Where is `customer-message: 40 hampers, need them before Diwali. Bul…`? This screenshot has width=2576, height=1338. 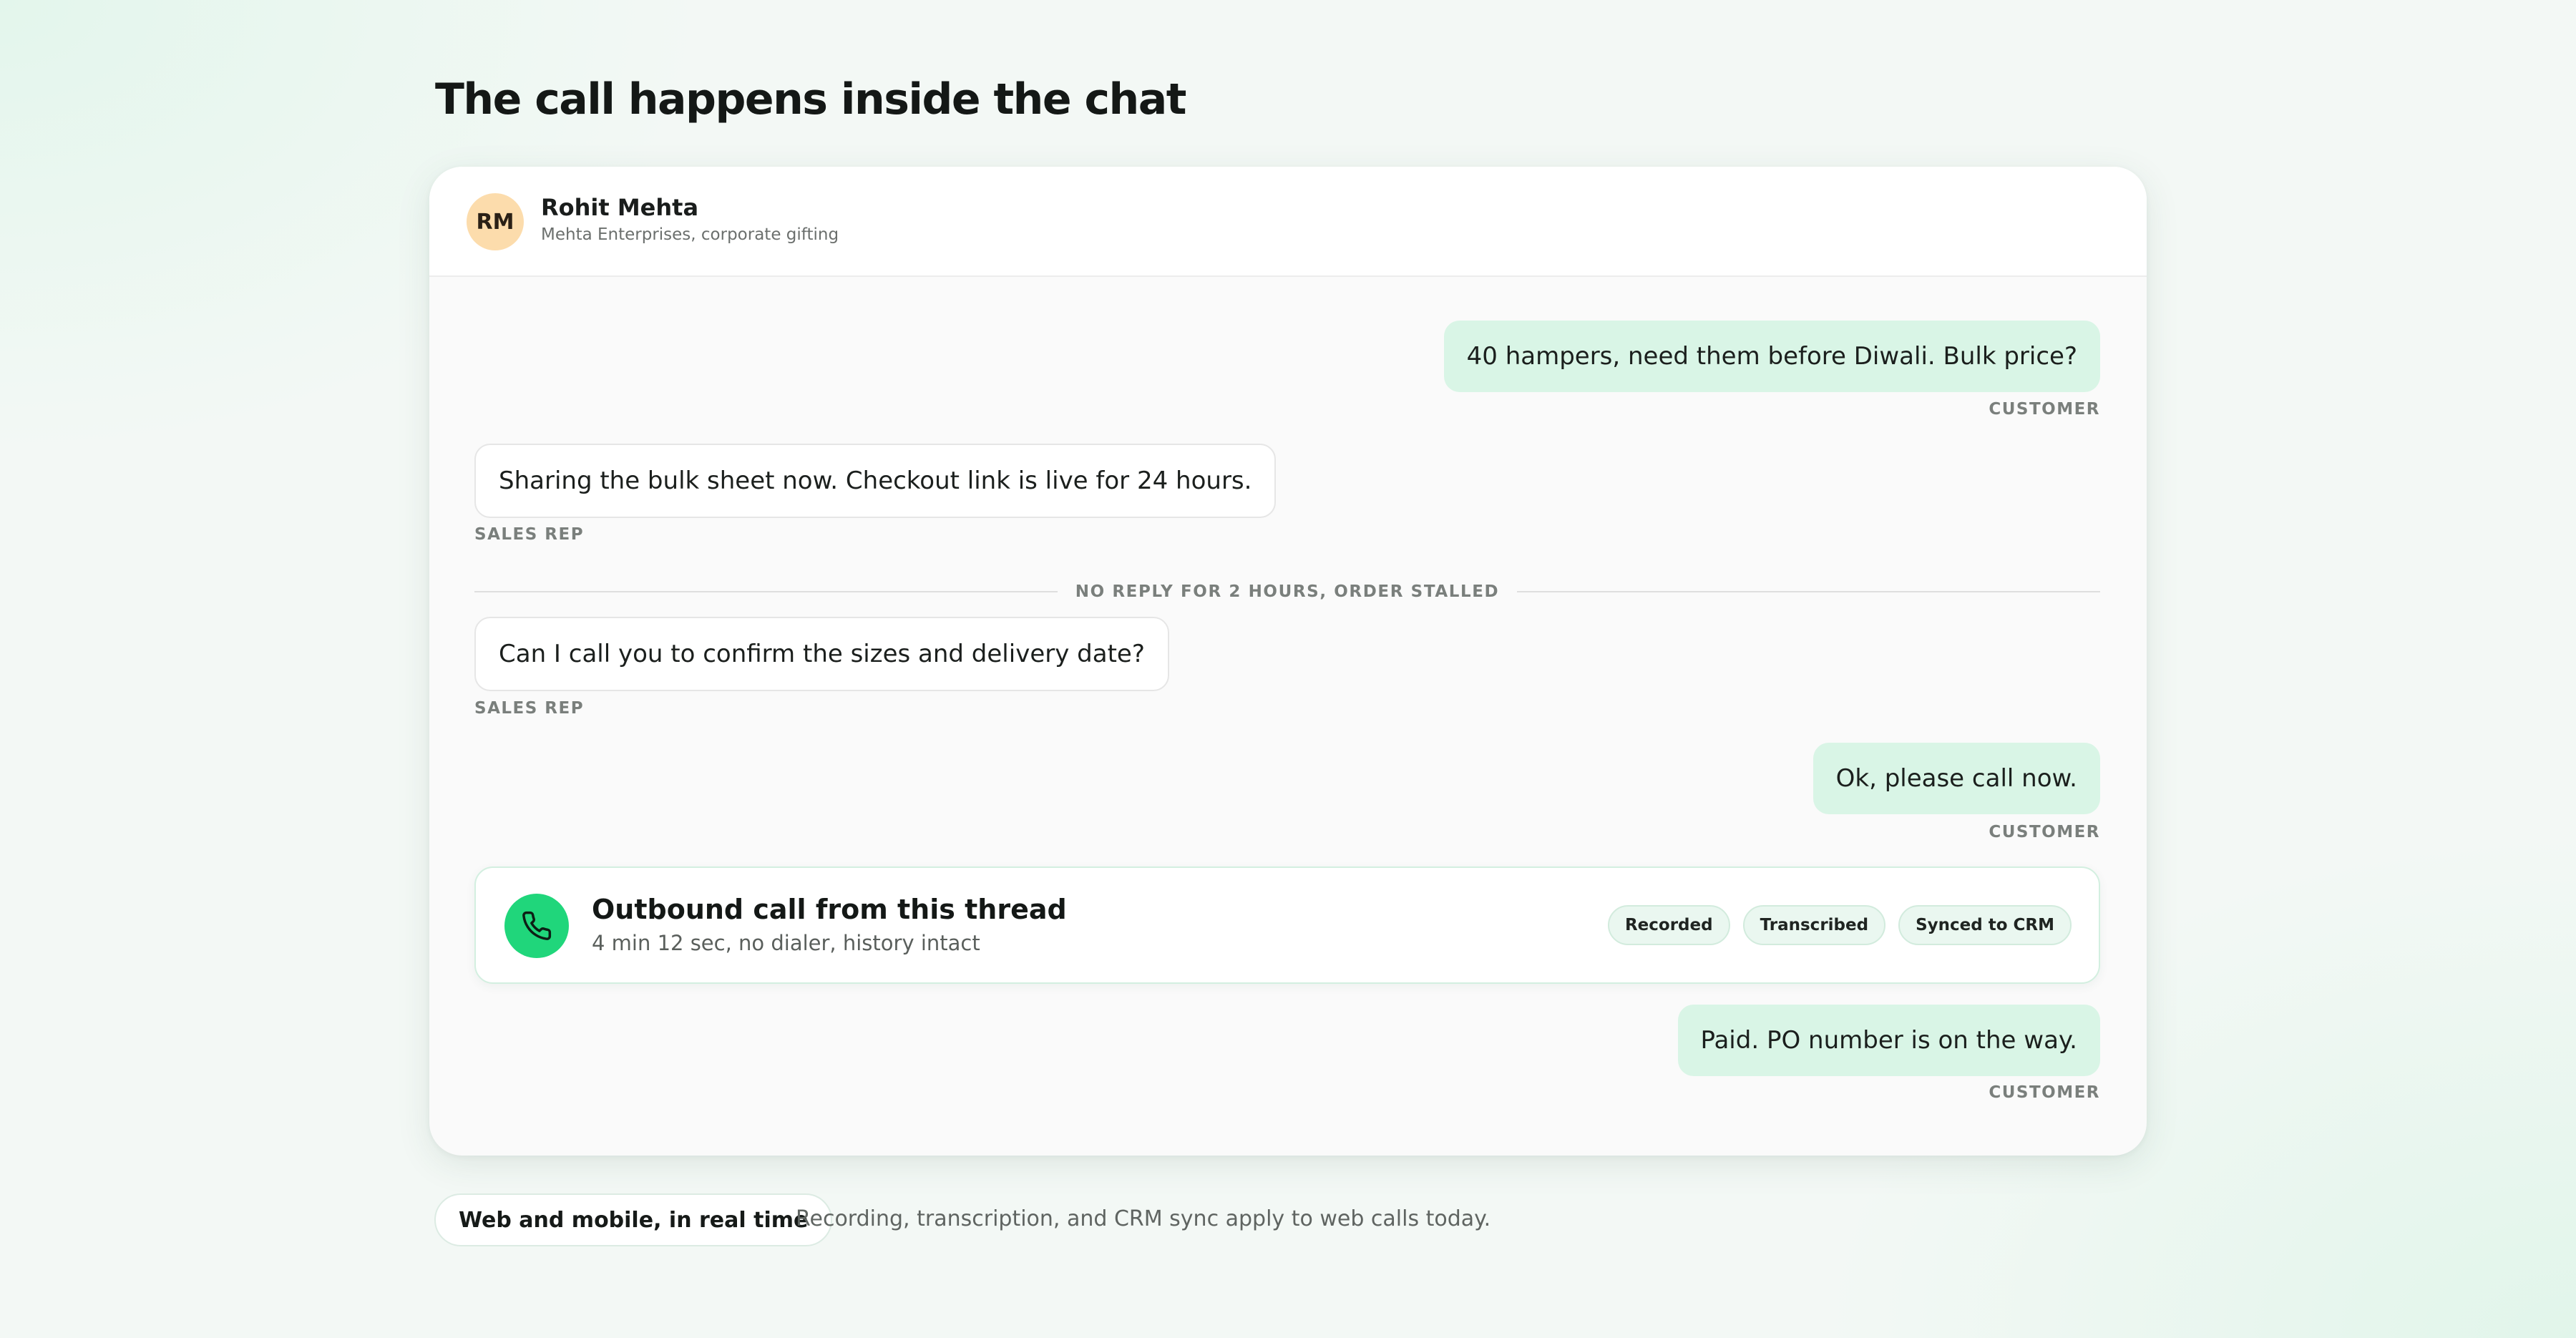 customer-message: 40 hampers, need them before Diwali. Bul… is located at coordinates (1771, 356).